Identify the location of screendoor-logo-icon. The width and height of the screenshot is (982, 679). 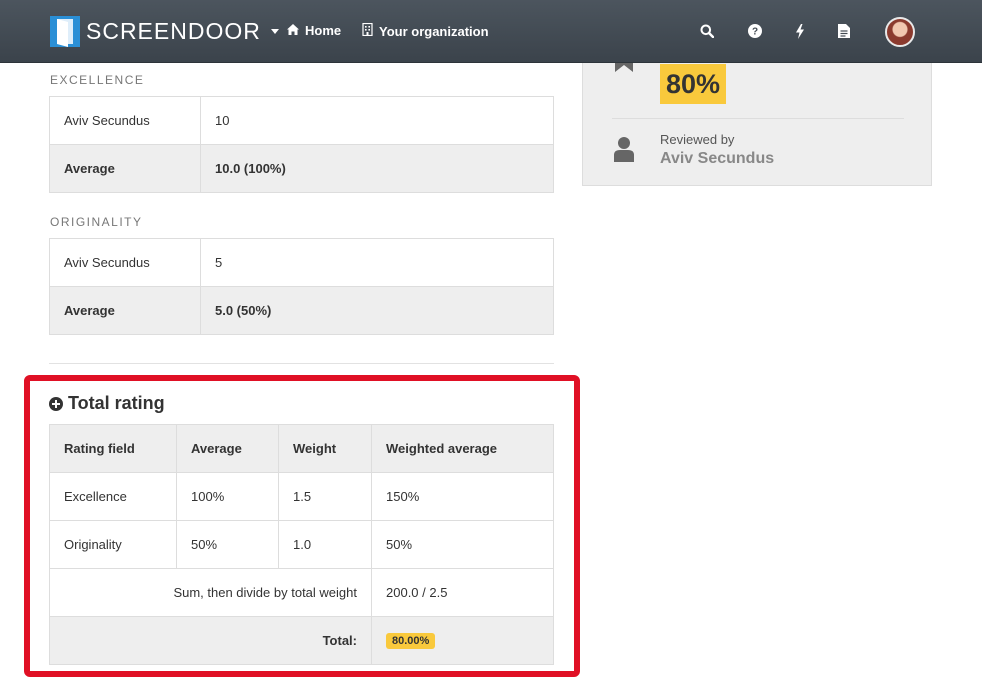
(65, 31).